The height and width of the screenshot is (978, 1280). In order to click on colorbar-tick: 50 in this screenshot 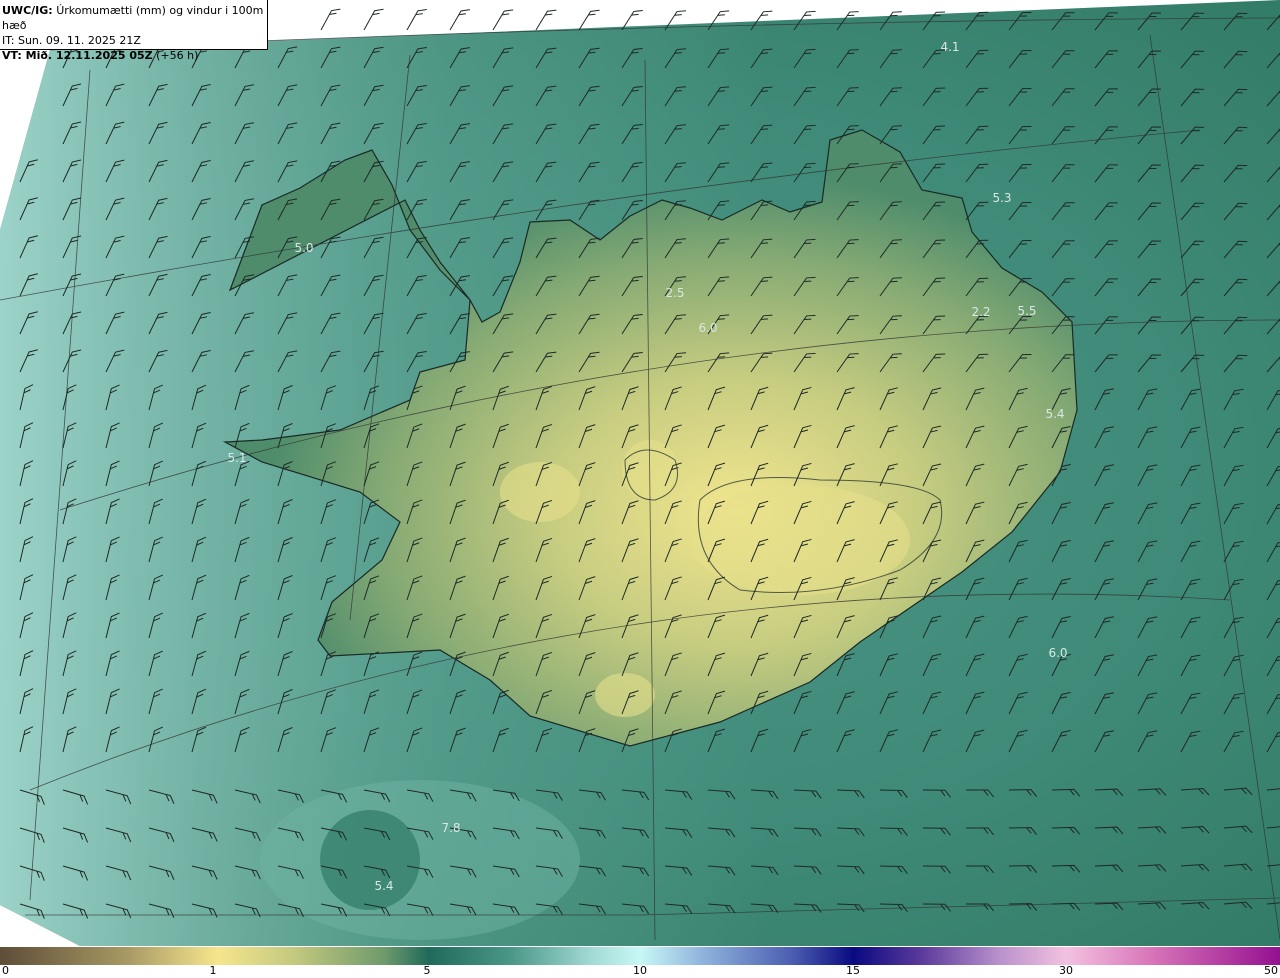, I will do `click(1271, 970)`.